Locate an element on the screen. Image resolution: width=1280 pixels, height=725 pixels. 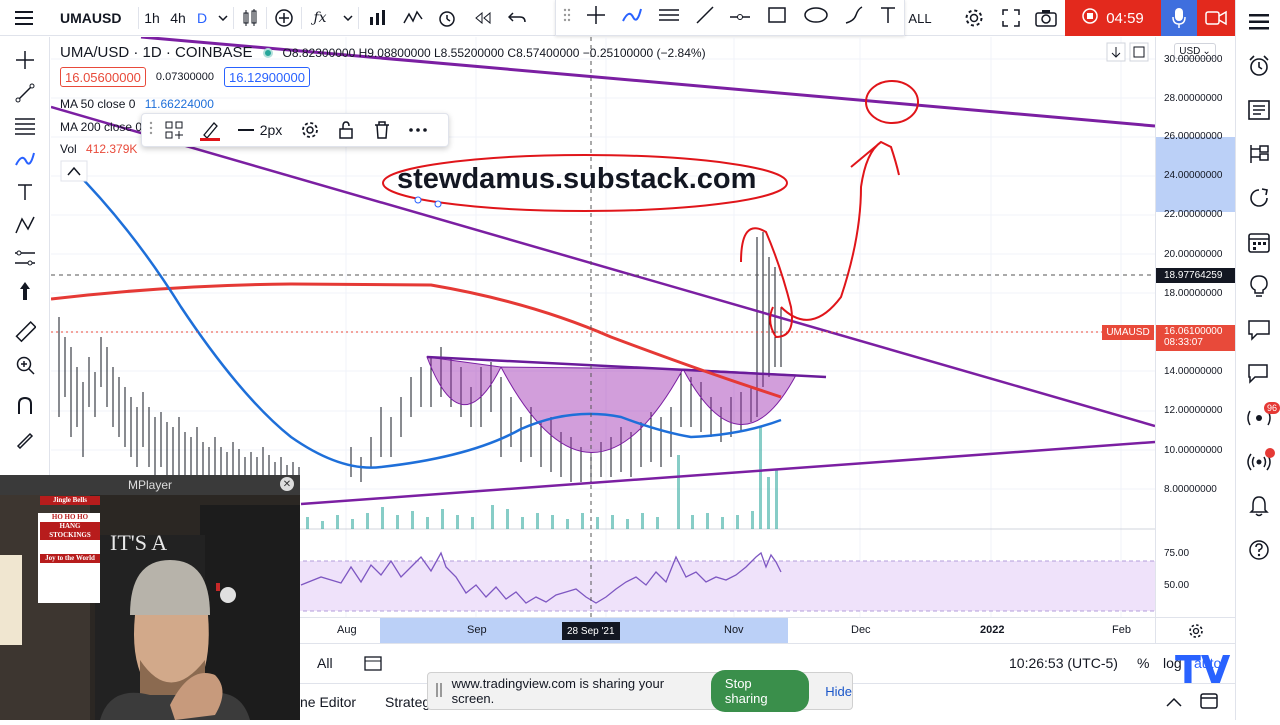
compare-add-icon is located at coordinates (284, 18).